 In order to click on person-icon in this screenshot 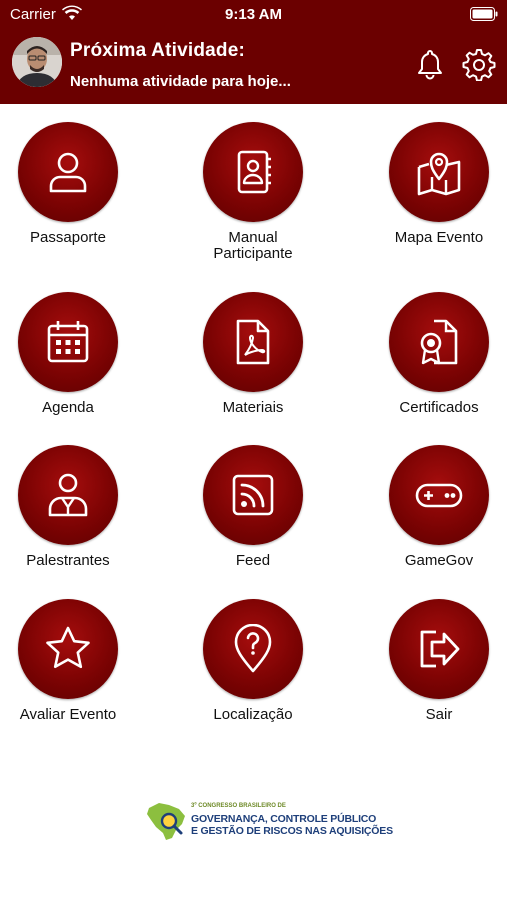, I will do `click(68, 172)`.